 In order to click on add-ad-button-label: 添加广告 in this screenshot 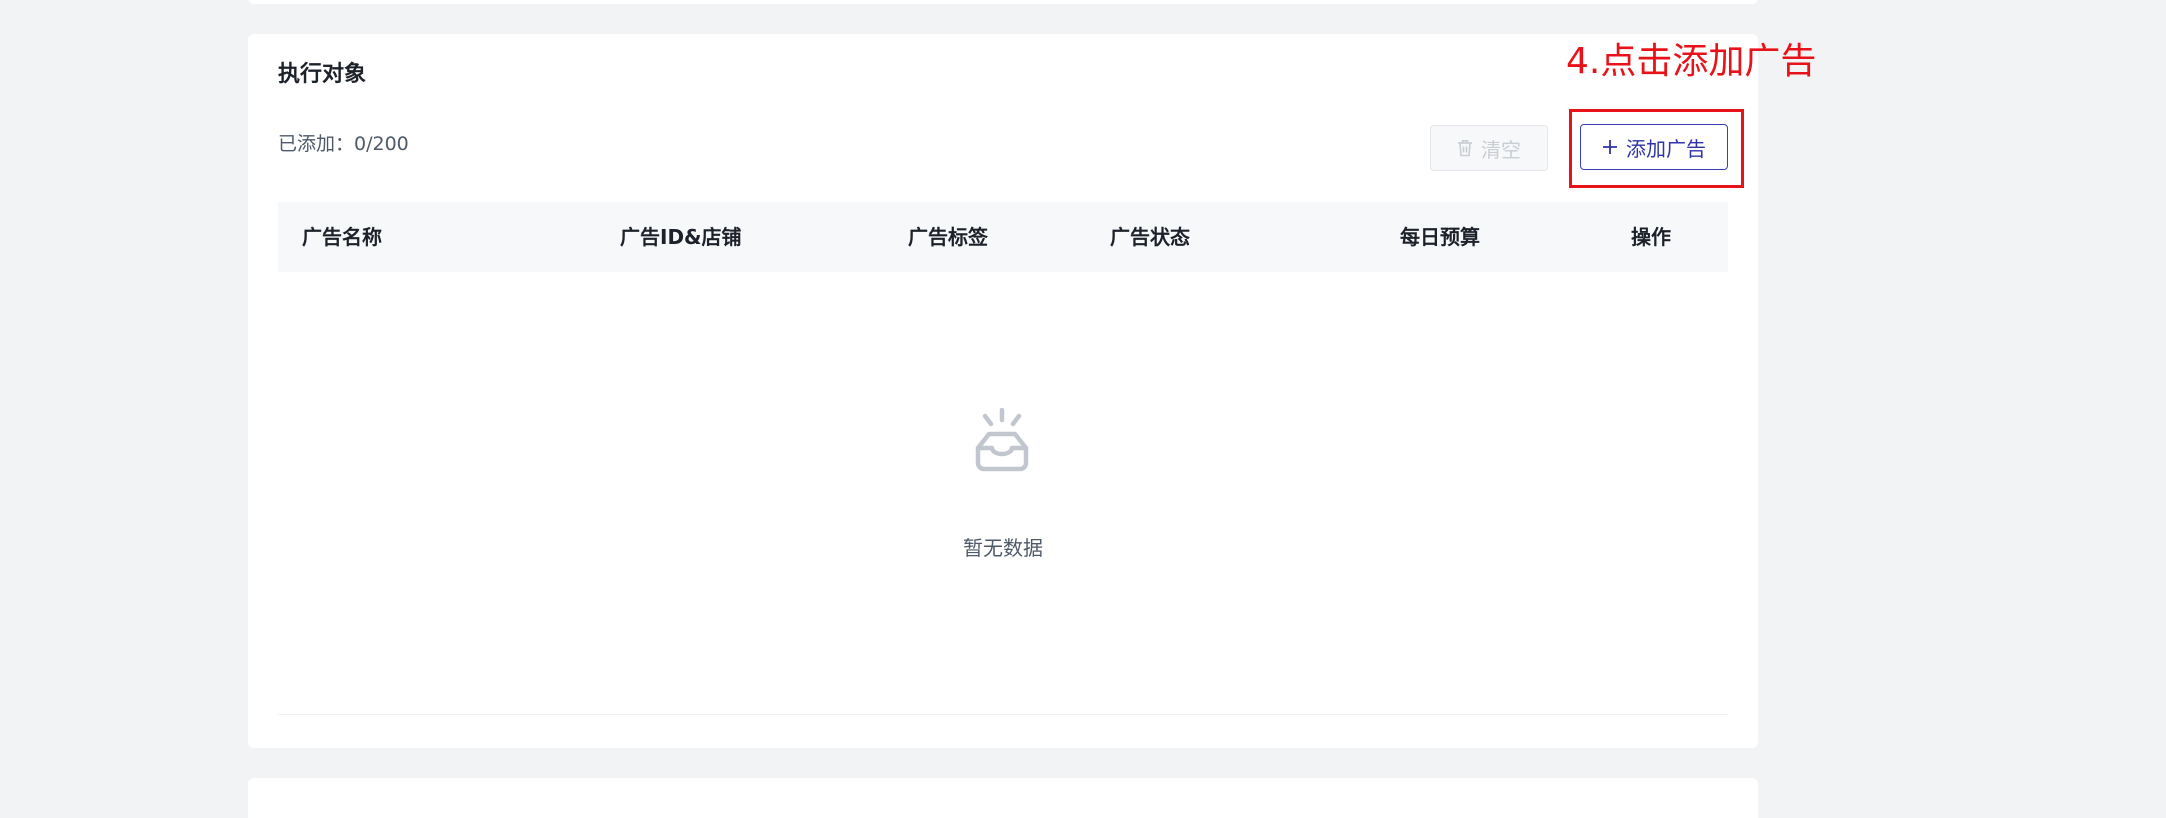, I will do `click(1666, 148)`.